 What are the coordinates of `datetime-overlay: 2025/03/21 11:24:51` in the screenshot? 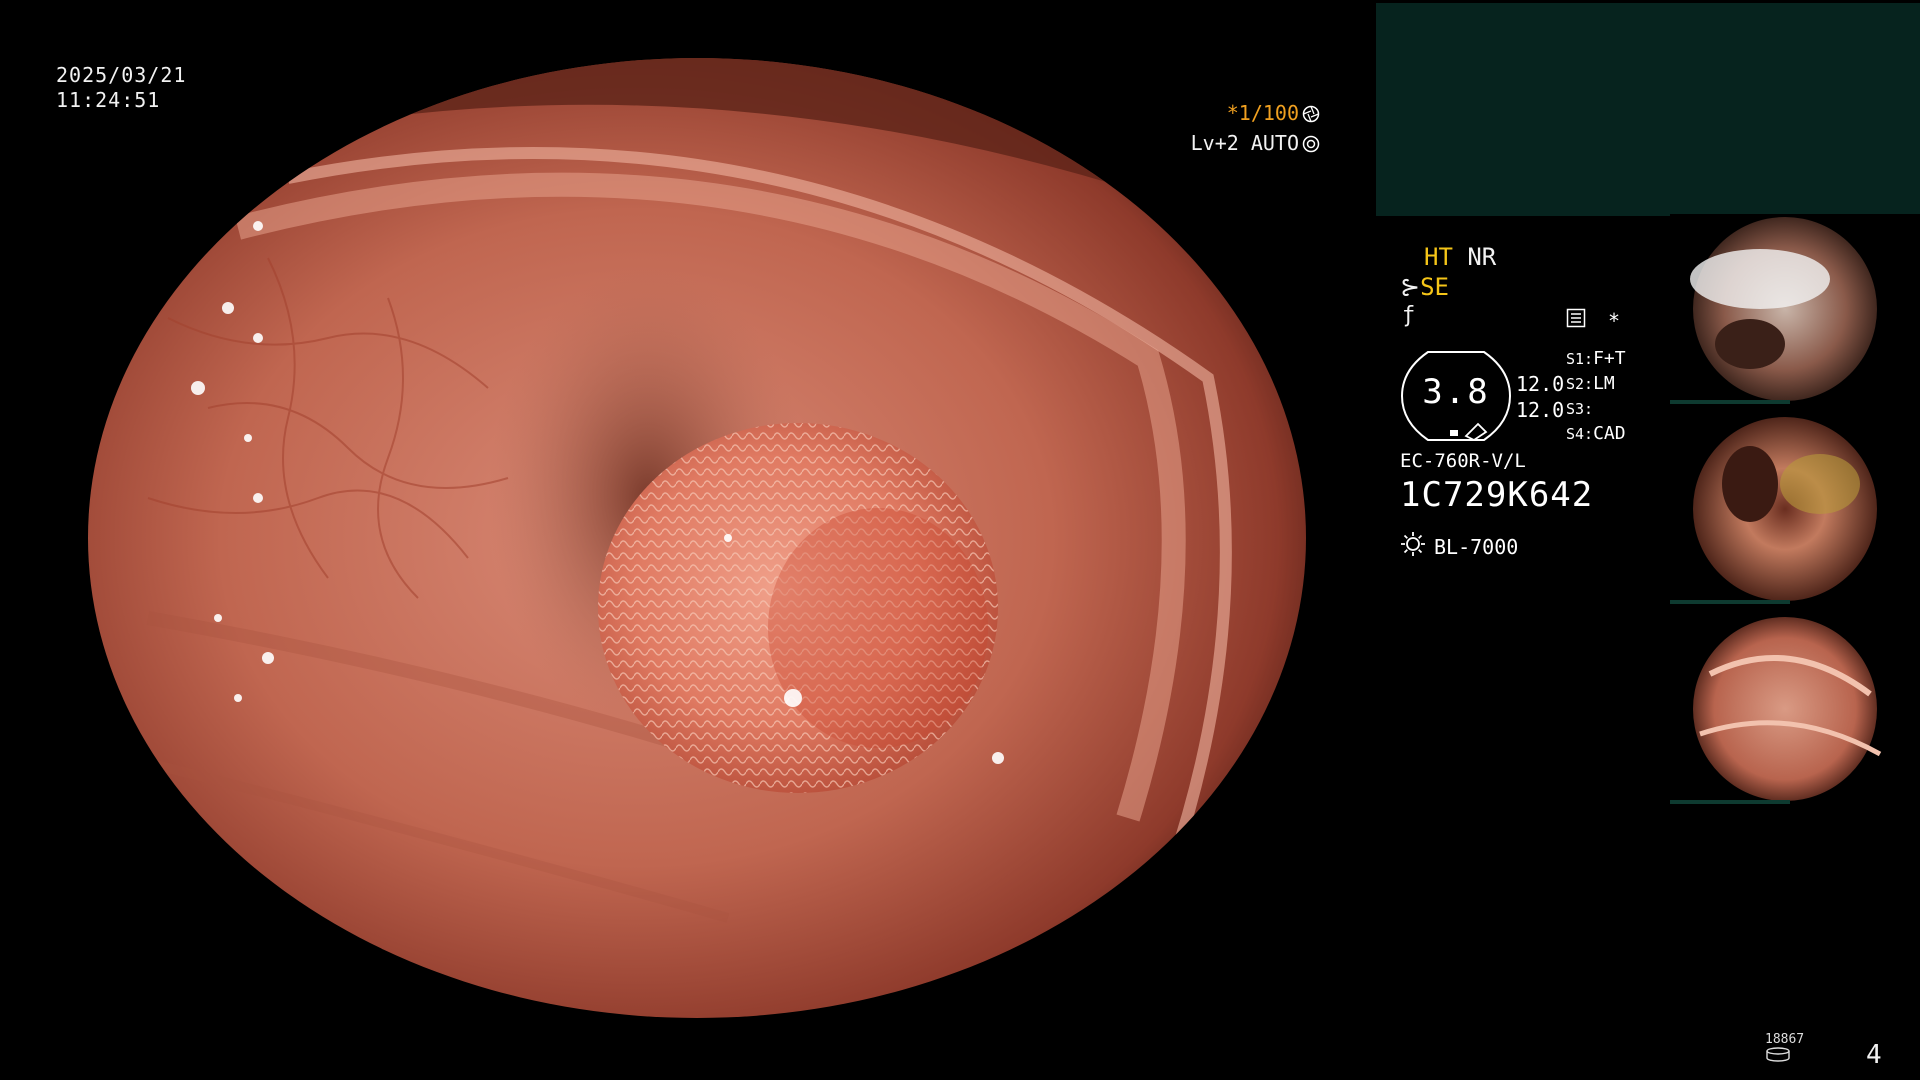 It's located at (121, 88).